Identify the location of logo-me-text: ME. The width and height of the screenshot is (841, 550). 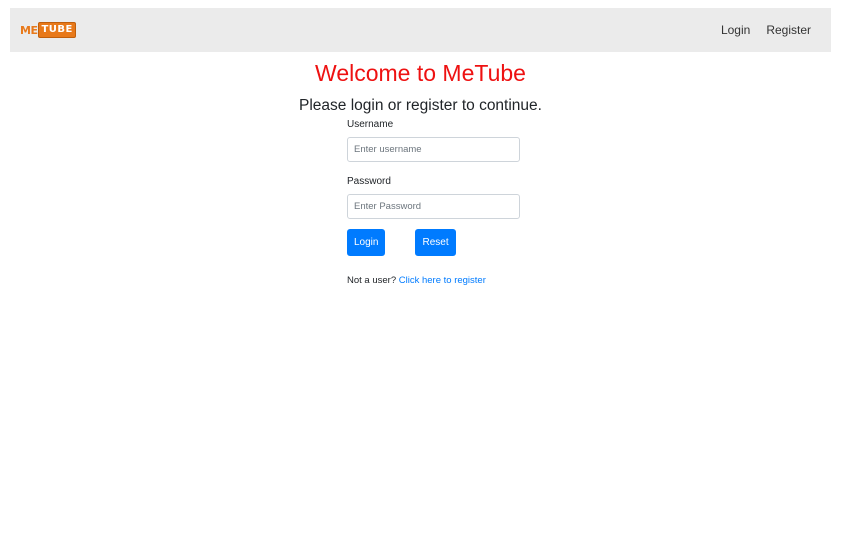
(29, 30).